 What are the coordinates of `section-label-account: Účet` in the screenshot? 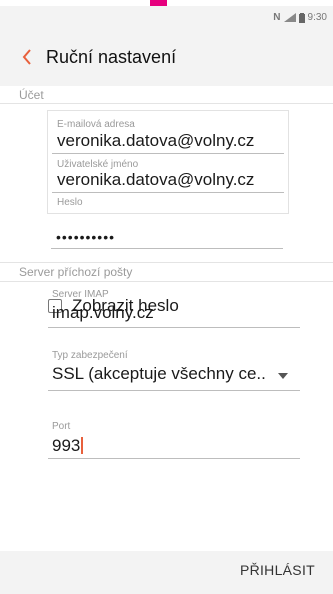 It's located at (31, 95).